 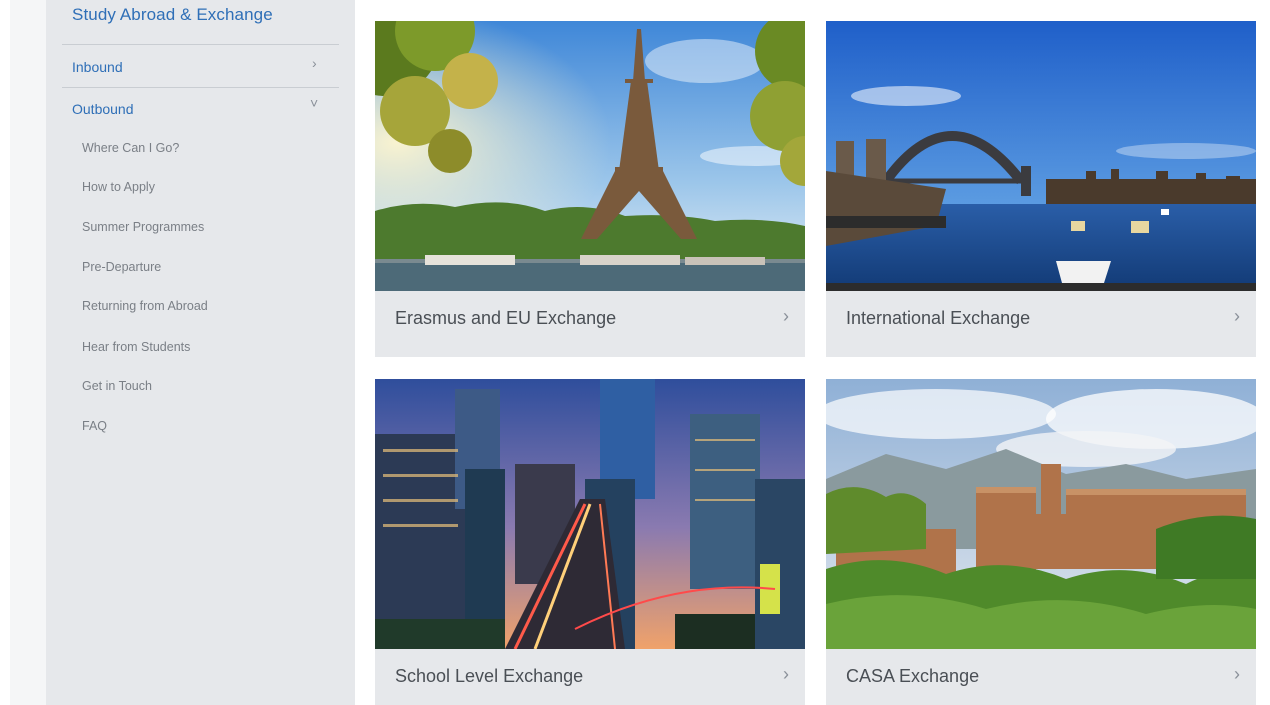 What do you see at coordinates (506, 318) in the screenshot?
I see `card-title: Erasmus and EU Exchange` at bounding box center [506, 318].